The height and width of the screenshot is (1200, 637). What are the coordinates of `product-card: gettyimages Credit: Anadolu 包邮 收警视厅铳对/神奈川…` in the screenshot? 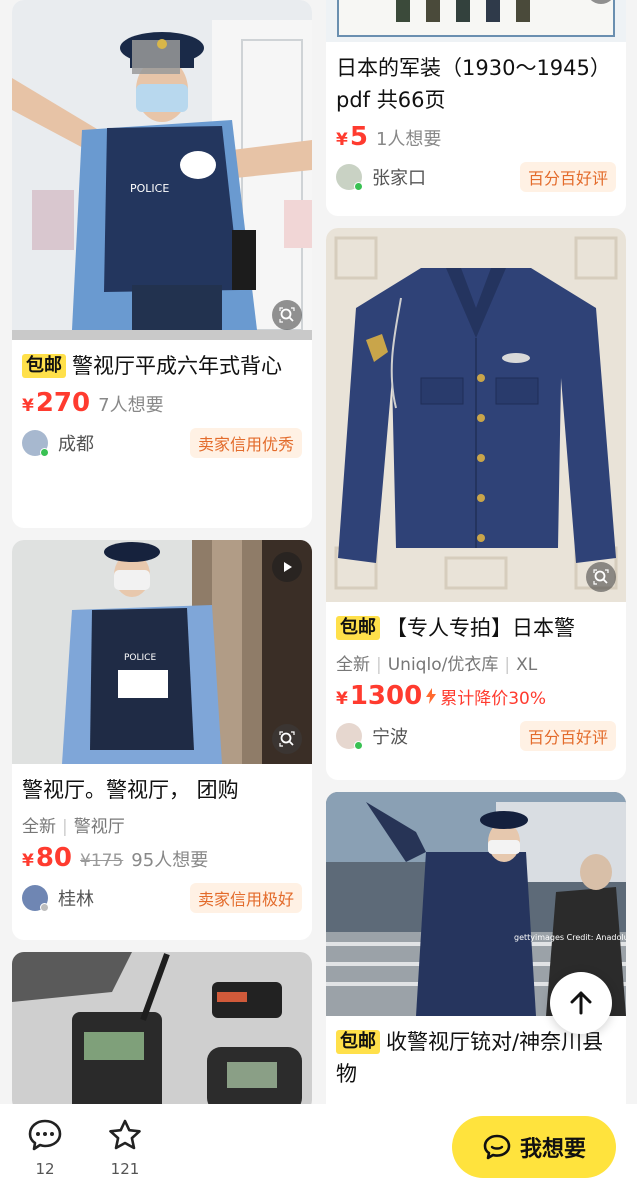 It's located at (476, 957).